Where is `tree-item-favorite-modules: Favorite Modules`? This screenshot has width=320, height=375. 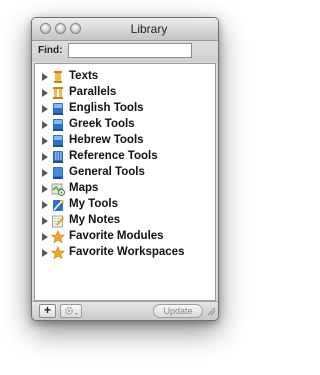
tree-item-favorite-modules: Favorite Modules is located at coordinates (125, 237).